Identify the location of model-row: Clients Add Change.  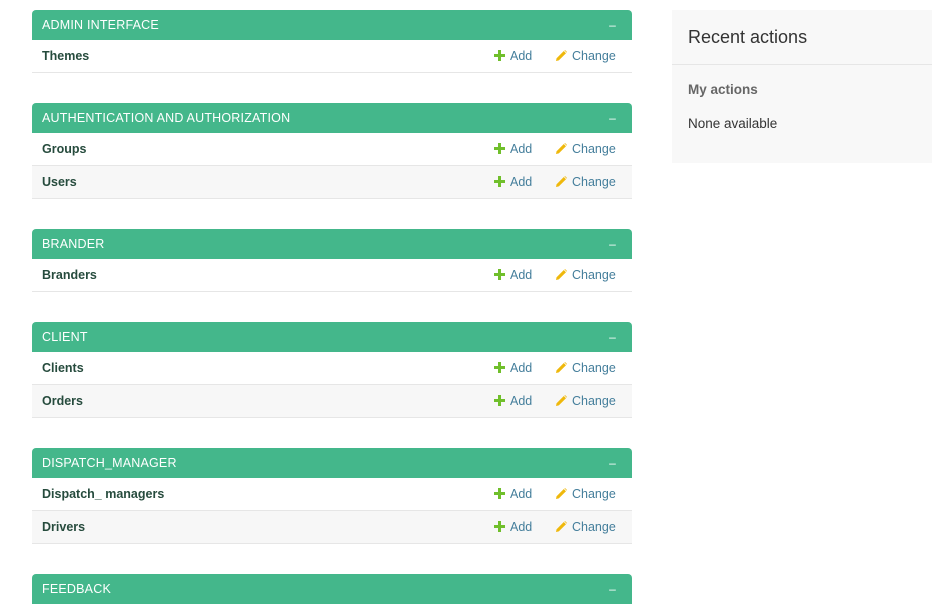
(332, 368).